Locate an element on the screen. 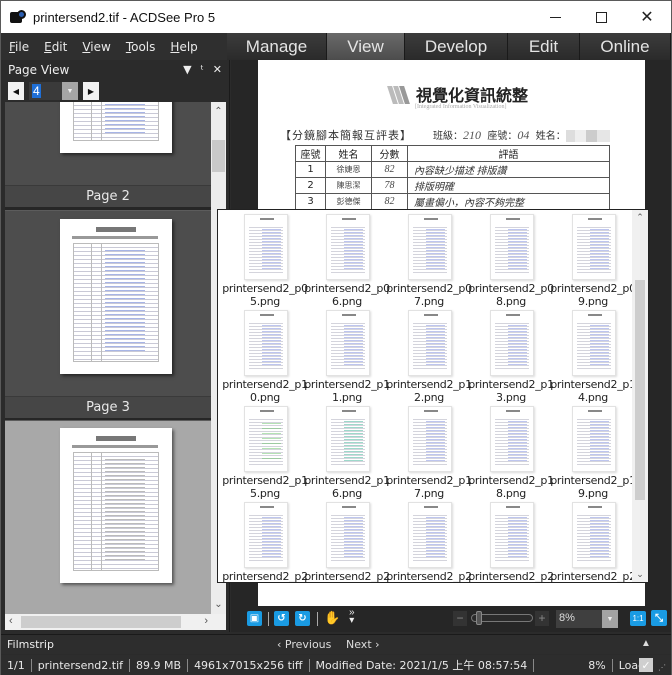 Image resolution: width=672 pixels, height=675 pixels. file-thumbnail-item: printersend2_p0 9.png is located at coordinates (593, 260).